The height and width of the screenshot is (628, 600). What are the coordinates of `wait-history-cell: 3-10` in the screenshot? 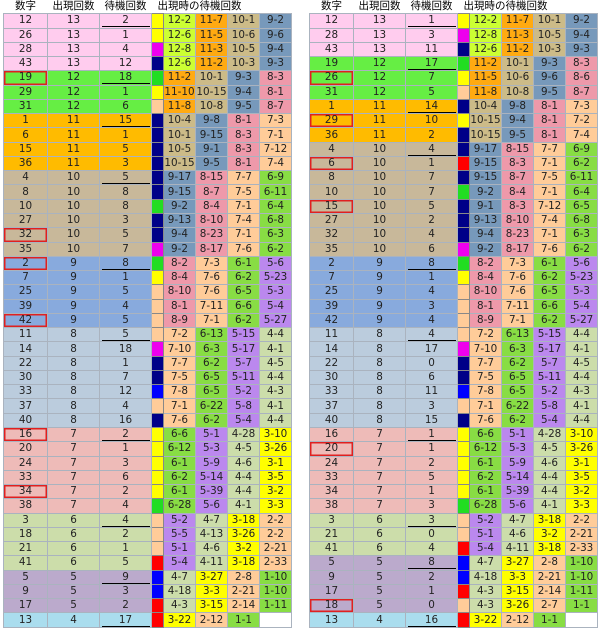 It's located at (581, 434).